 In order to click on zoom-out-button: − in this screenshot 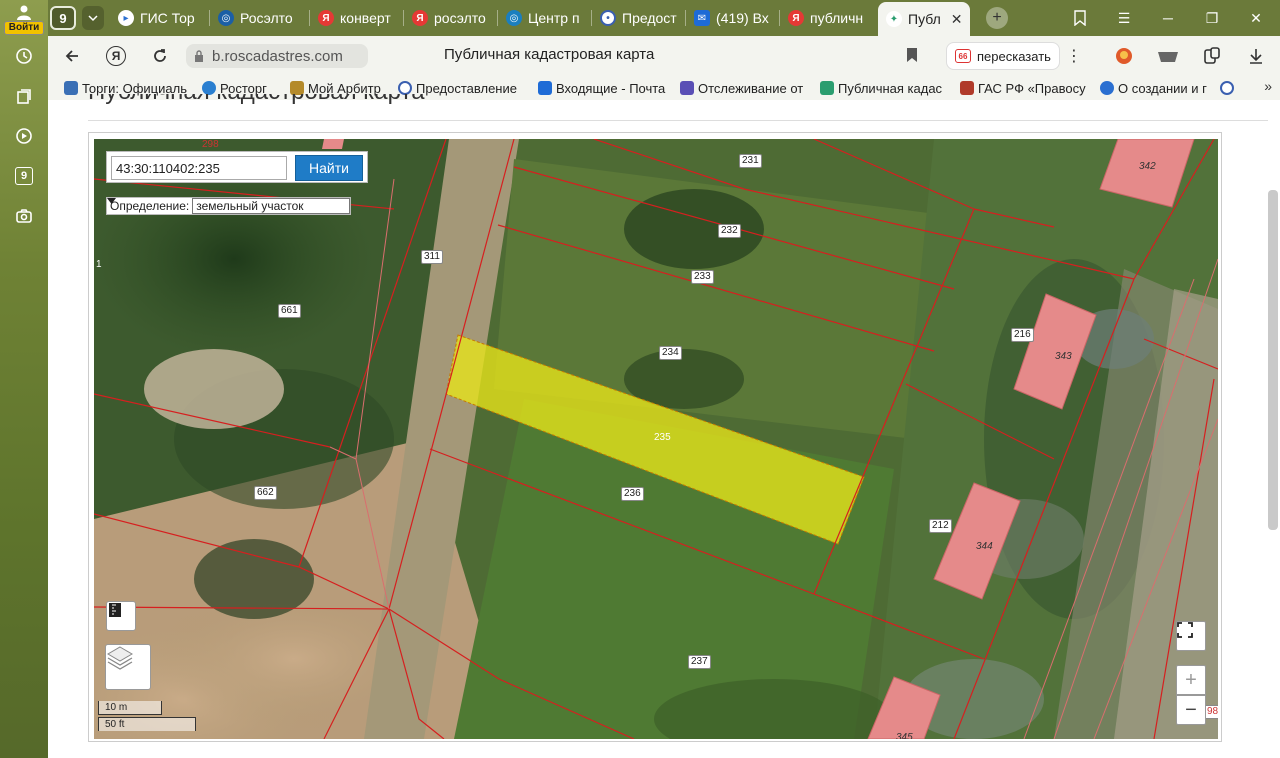, I will do `click(1191, 710)`.